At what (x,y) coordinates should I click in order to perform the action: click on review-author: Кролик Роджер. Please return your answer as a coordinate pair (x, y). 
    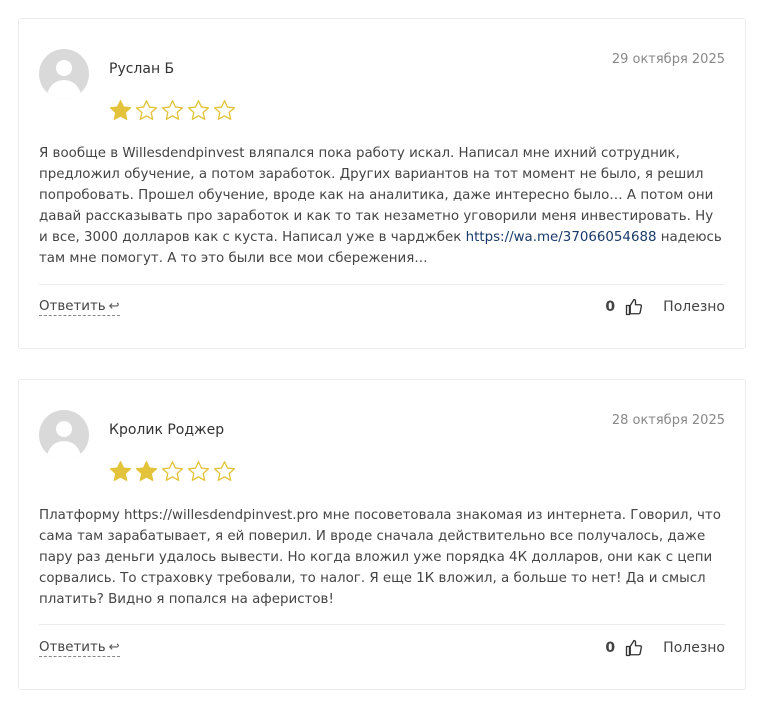
    Looking at the image, I should click on (167, 430).